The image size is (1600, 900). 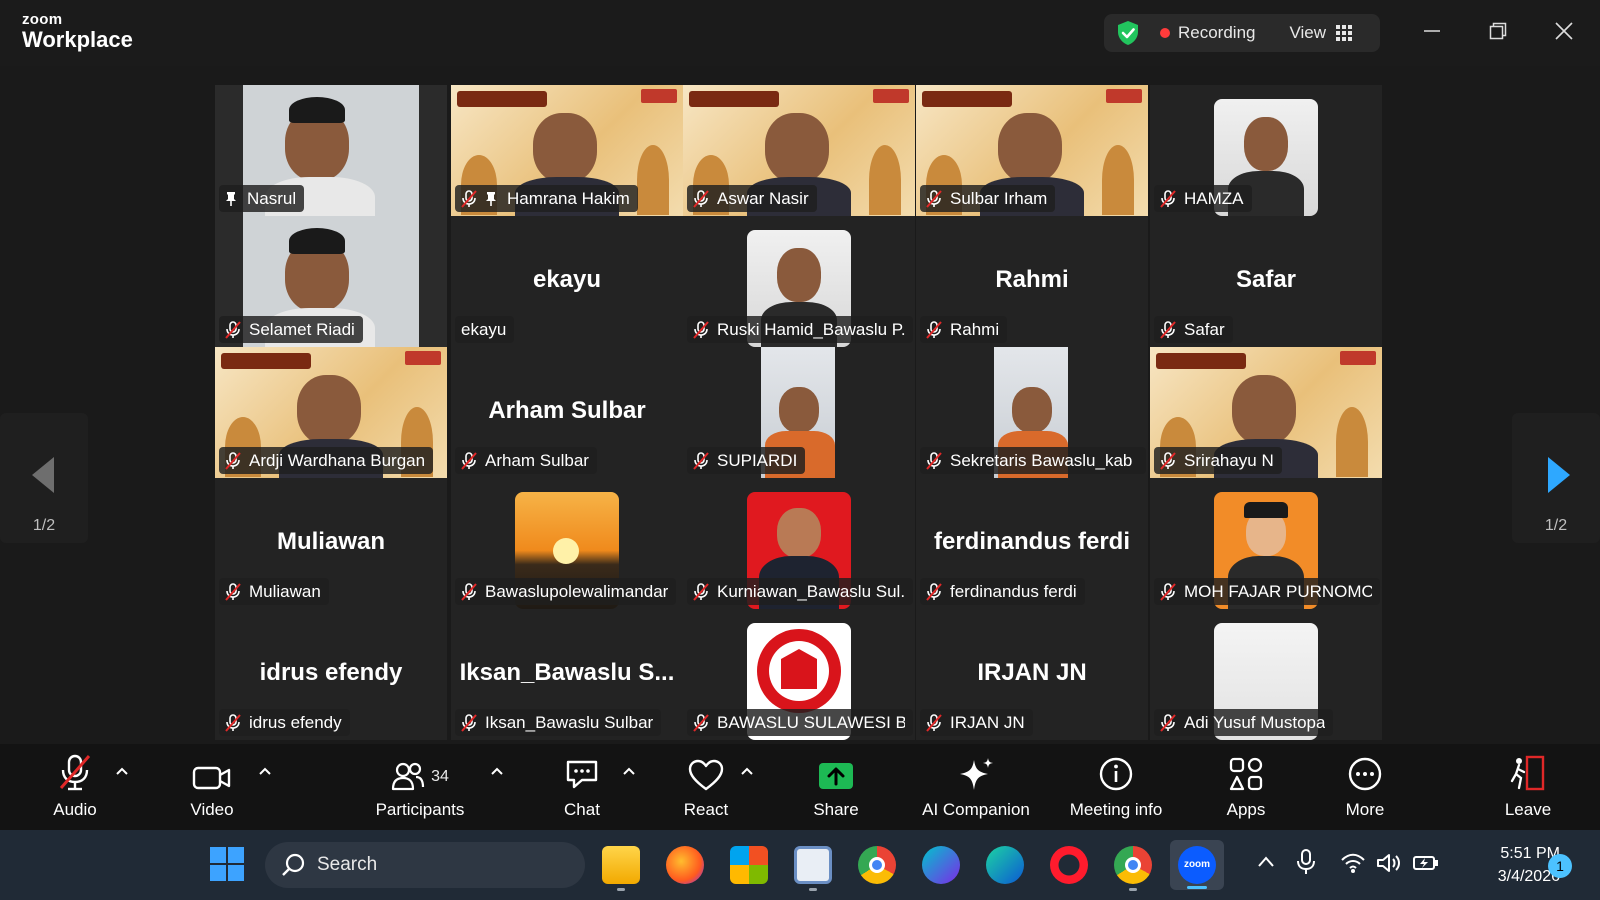 What do you see at coordinates (836, 776) in the screenshot?
I see `share-screen-icon` at bounding box center [836, 776].